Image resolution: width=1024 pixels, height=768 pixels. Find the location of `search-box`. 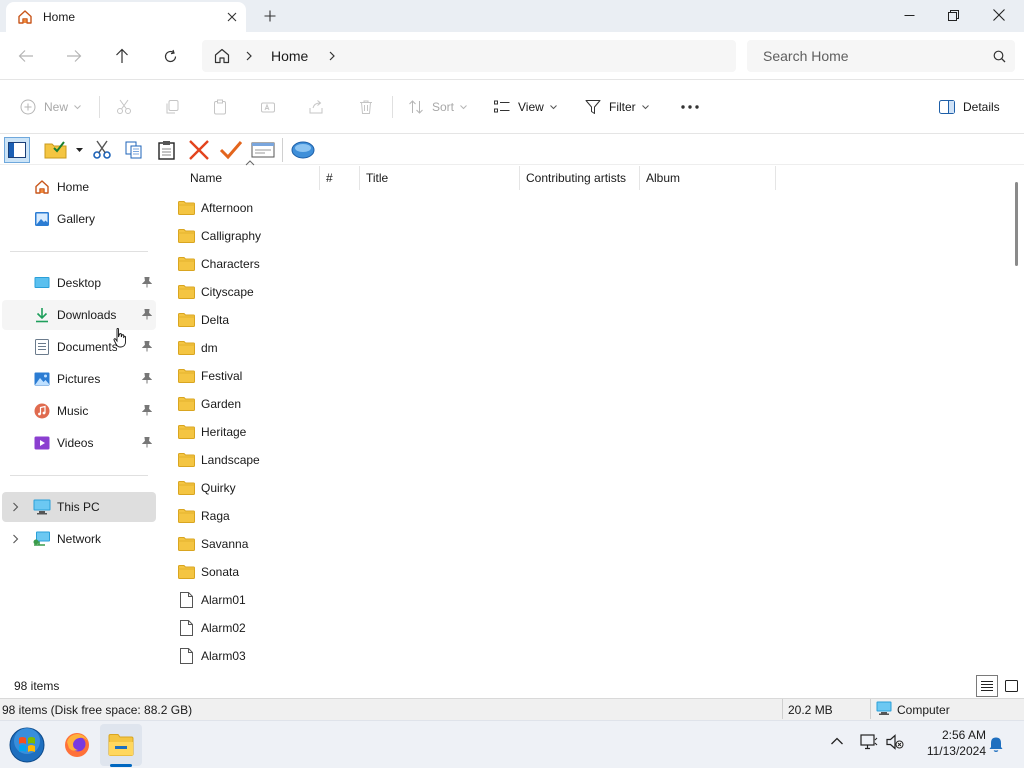

search-box is located at coordinates (881, 56).